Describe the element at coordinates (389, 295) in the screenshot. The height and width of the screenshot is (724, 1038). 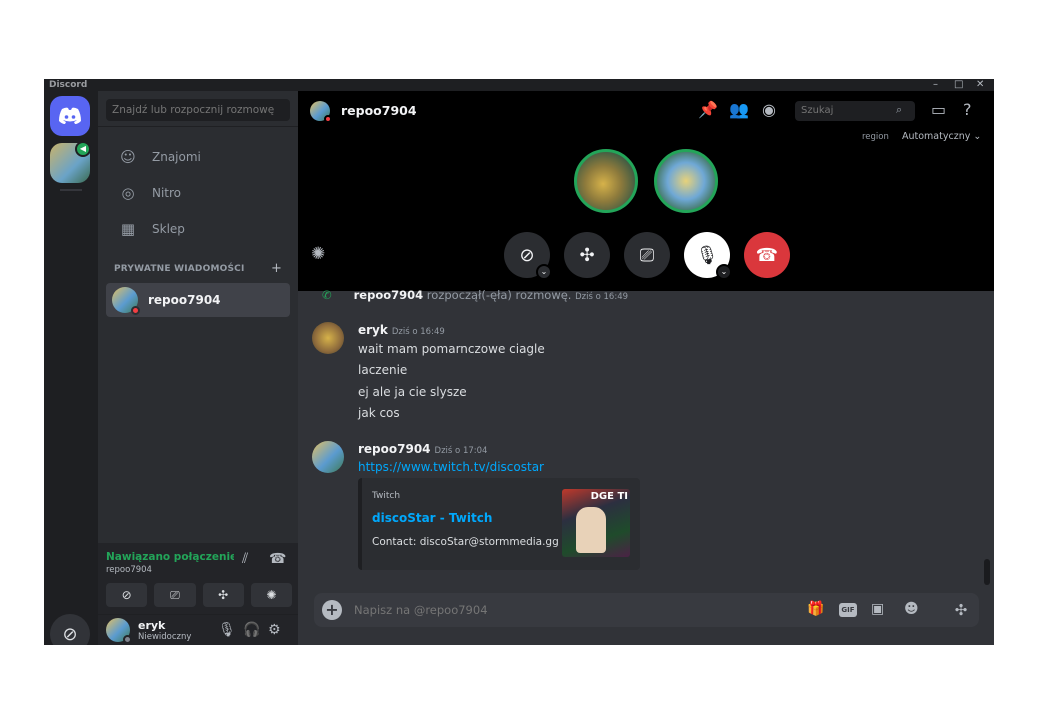
I see `system-message-author: repoo7904` at that location.